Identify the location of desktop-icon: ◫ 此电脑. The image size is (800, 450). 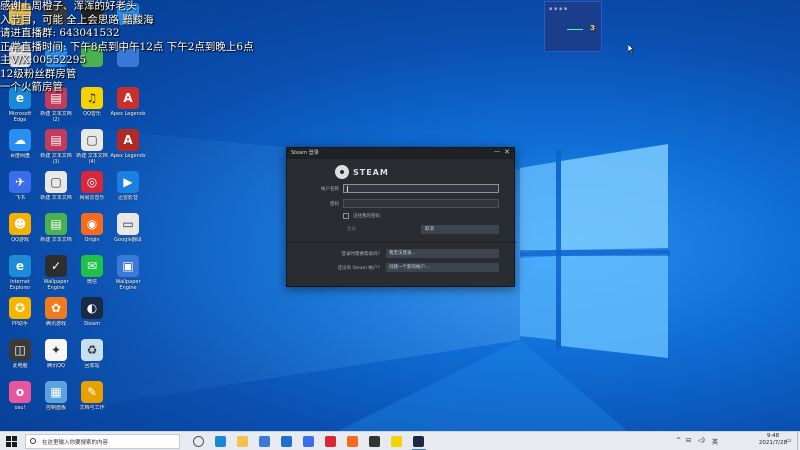
(20, 357).